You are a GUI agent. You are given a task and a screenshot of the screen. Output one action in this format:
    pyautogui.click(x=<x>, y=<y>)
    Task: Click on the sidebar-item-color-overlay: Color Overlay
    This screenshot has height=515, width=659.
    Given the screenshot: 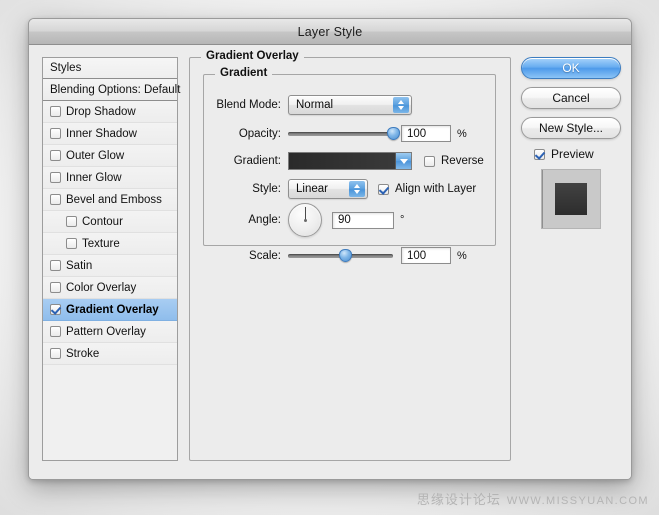 What is the action you would take?
    pyautogui.click(x=110, y=288)
    